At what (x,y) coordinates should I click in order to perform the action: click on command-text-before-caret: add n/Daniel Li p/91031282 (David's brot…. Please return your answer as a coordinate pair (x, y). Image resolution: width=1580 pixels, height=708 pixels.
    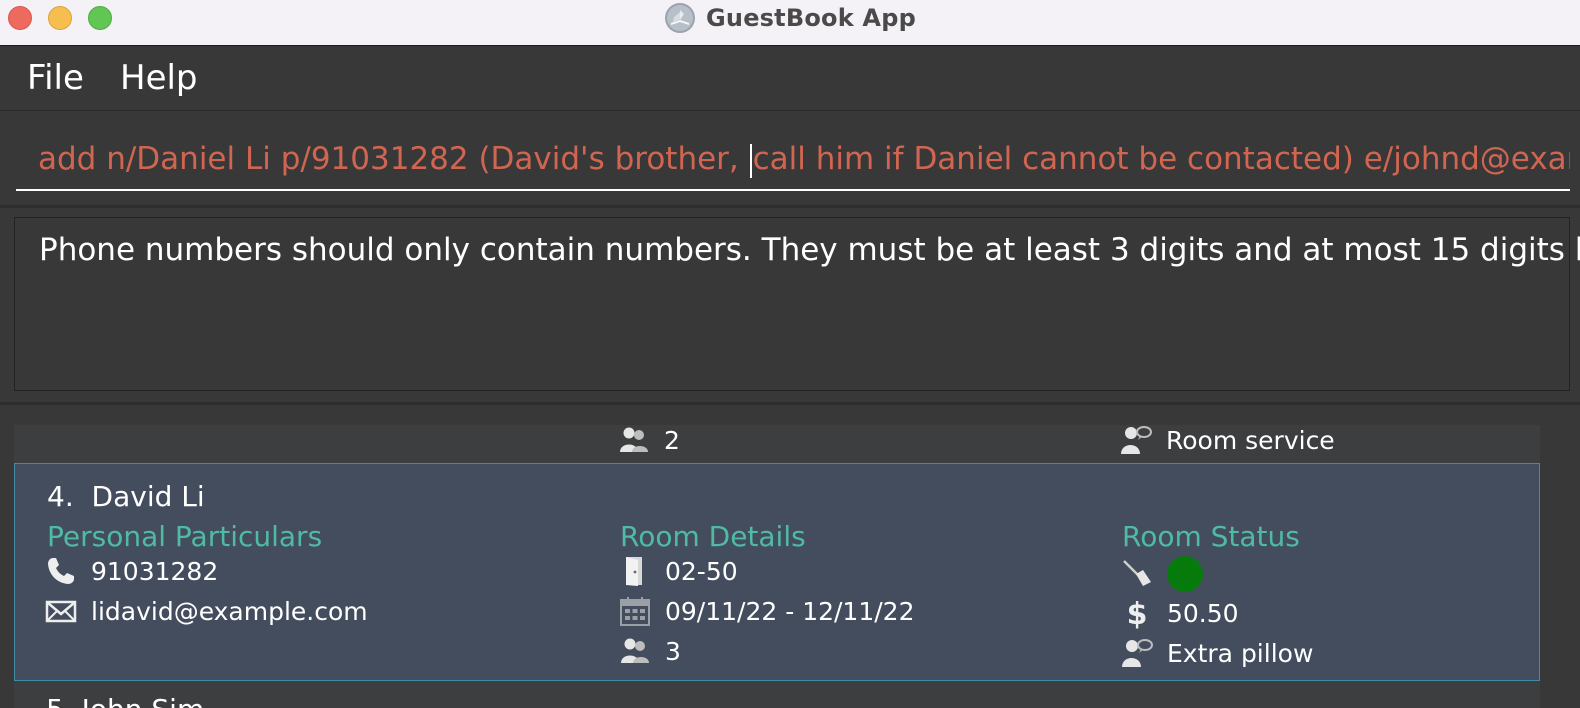
    Looking at the image, I should click on (393, 159).